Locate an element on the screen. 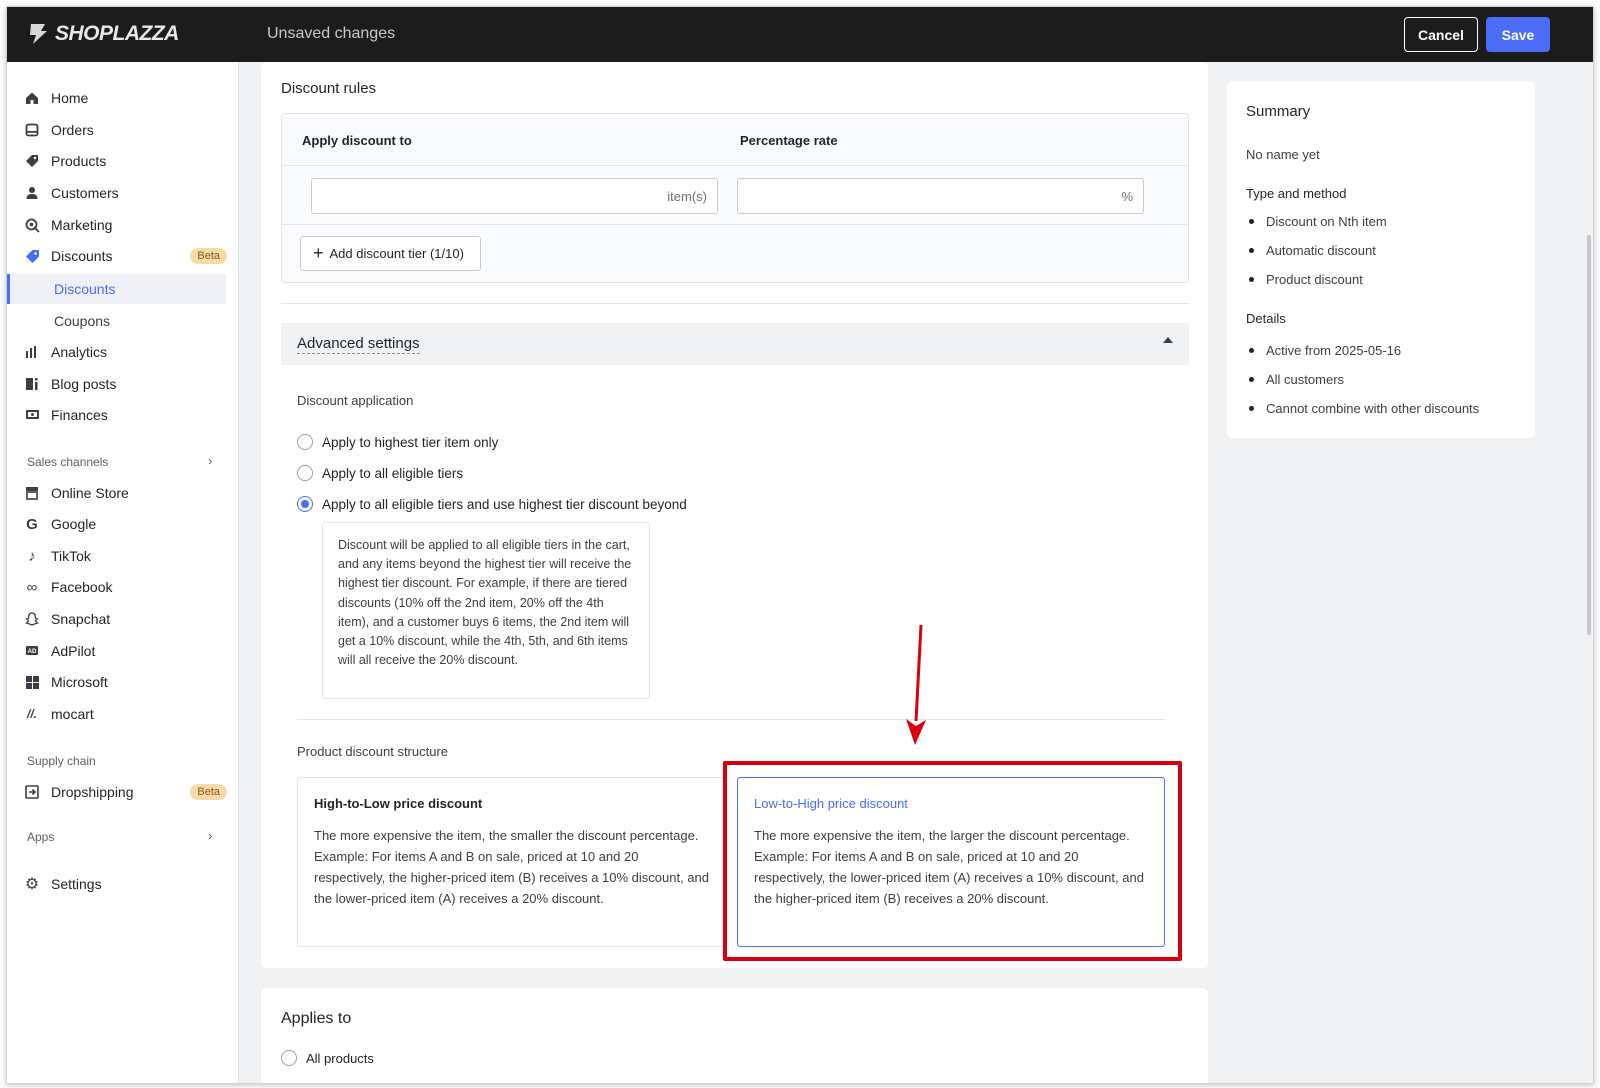 This screenshot has height=1088, width=1600. sidebar-item-label: Google is located at coordinates (74, 524).